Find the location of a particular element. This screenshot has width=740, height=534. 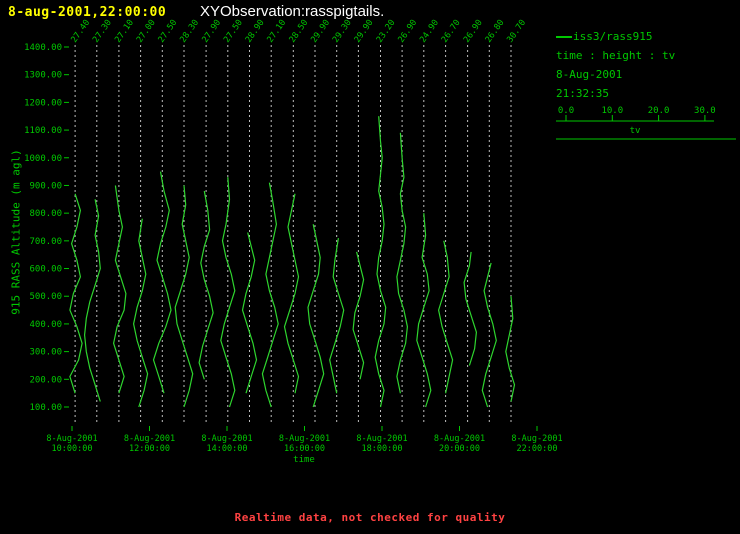

tv-tick-label: 20.0 is located at coordinates (659, 111).